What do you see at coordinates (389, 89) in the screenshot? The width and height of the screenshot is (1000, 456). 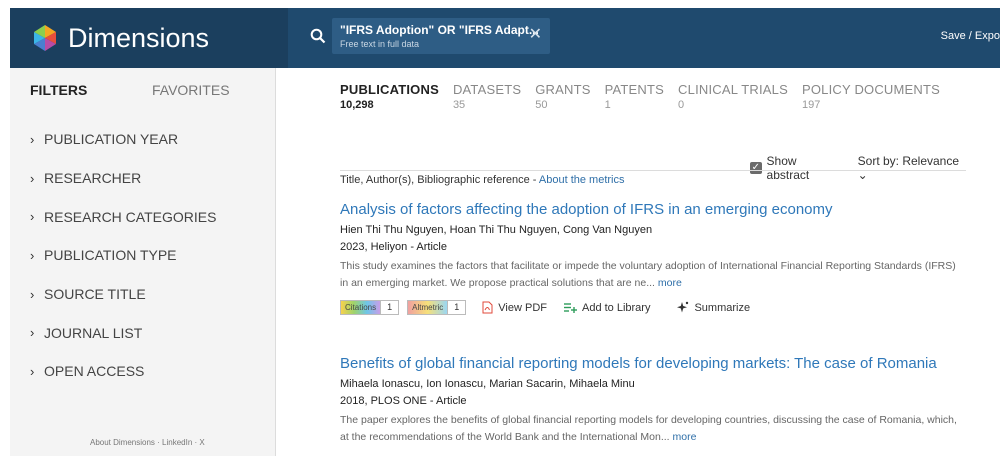 I see `tab-label: PUBLICATIONS` at bounding box center [389, 89].